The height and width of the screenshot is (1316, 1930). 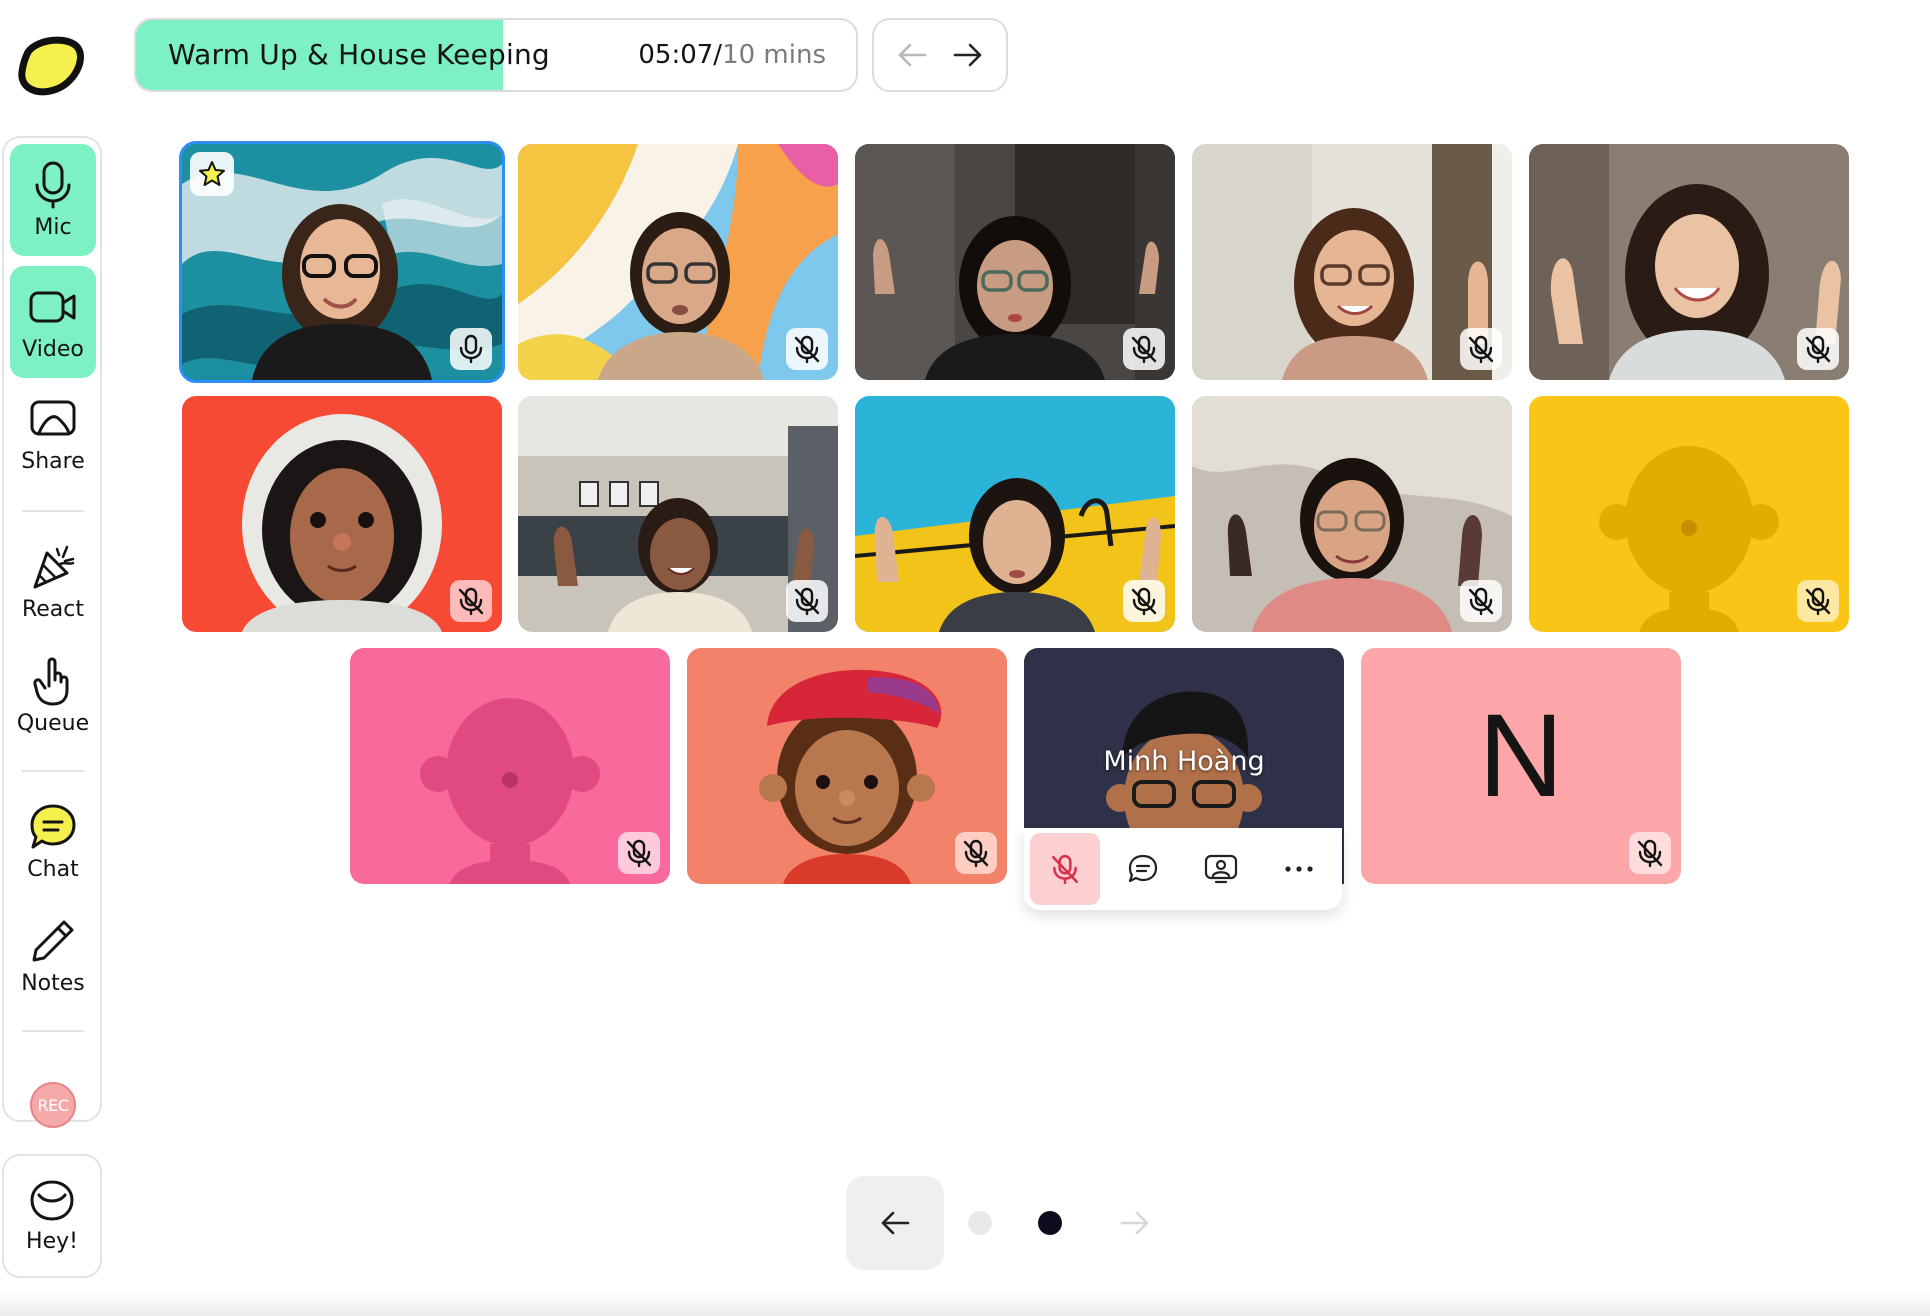 I want to click on participant-tile: N, so click(x=1521, y=766).